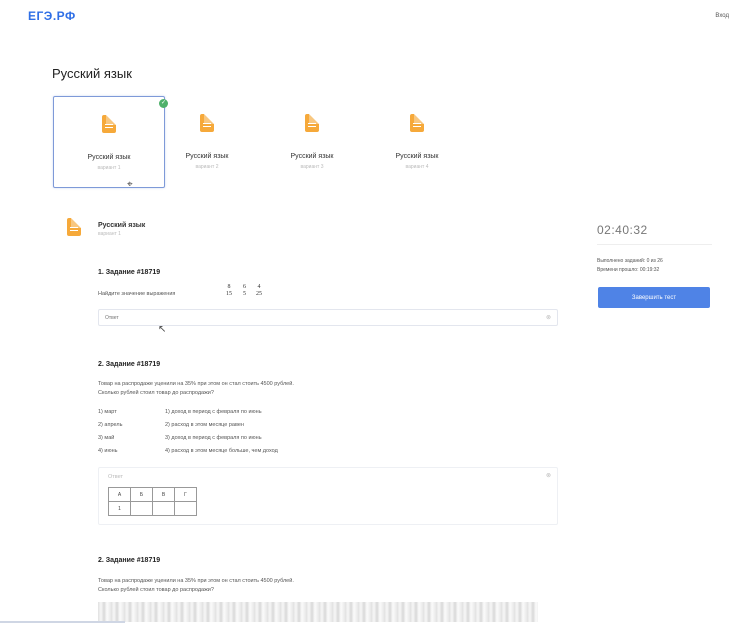 This screenshot has height=627, width=741. What do you see at coordinates (207, 141) in the screenshot?
I see `variant-card-2: Русский язык вариант 2` at bounding box center [207, 141].